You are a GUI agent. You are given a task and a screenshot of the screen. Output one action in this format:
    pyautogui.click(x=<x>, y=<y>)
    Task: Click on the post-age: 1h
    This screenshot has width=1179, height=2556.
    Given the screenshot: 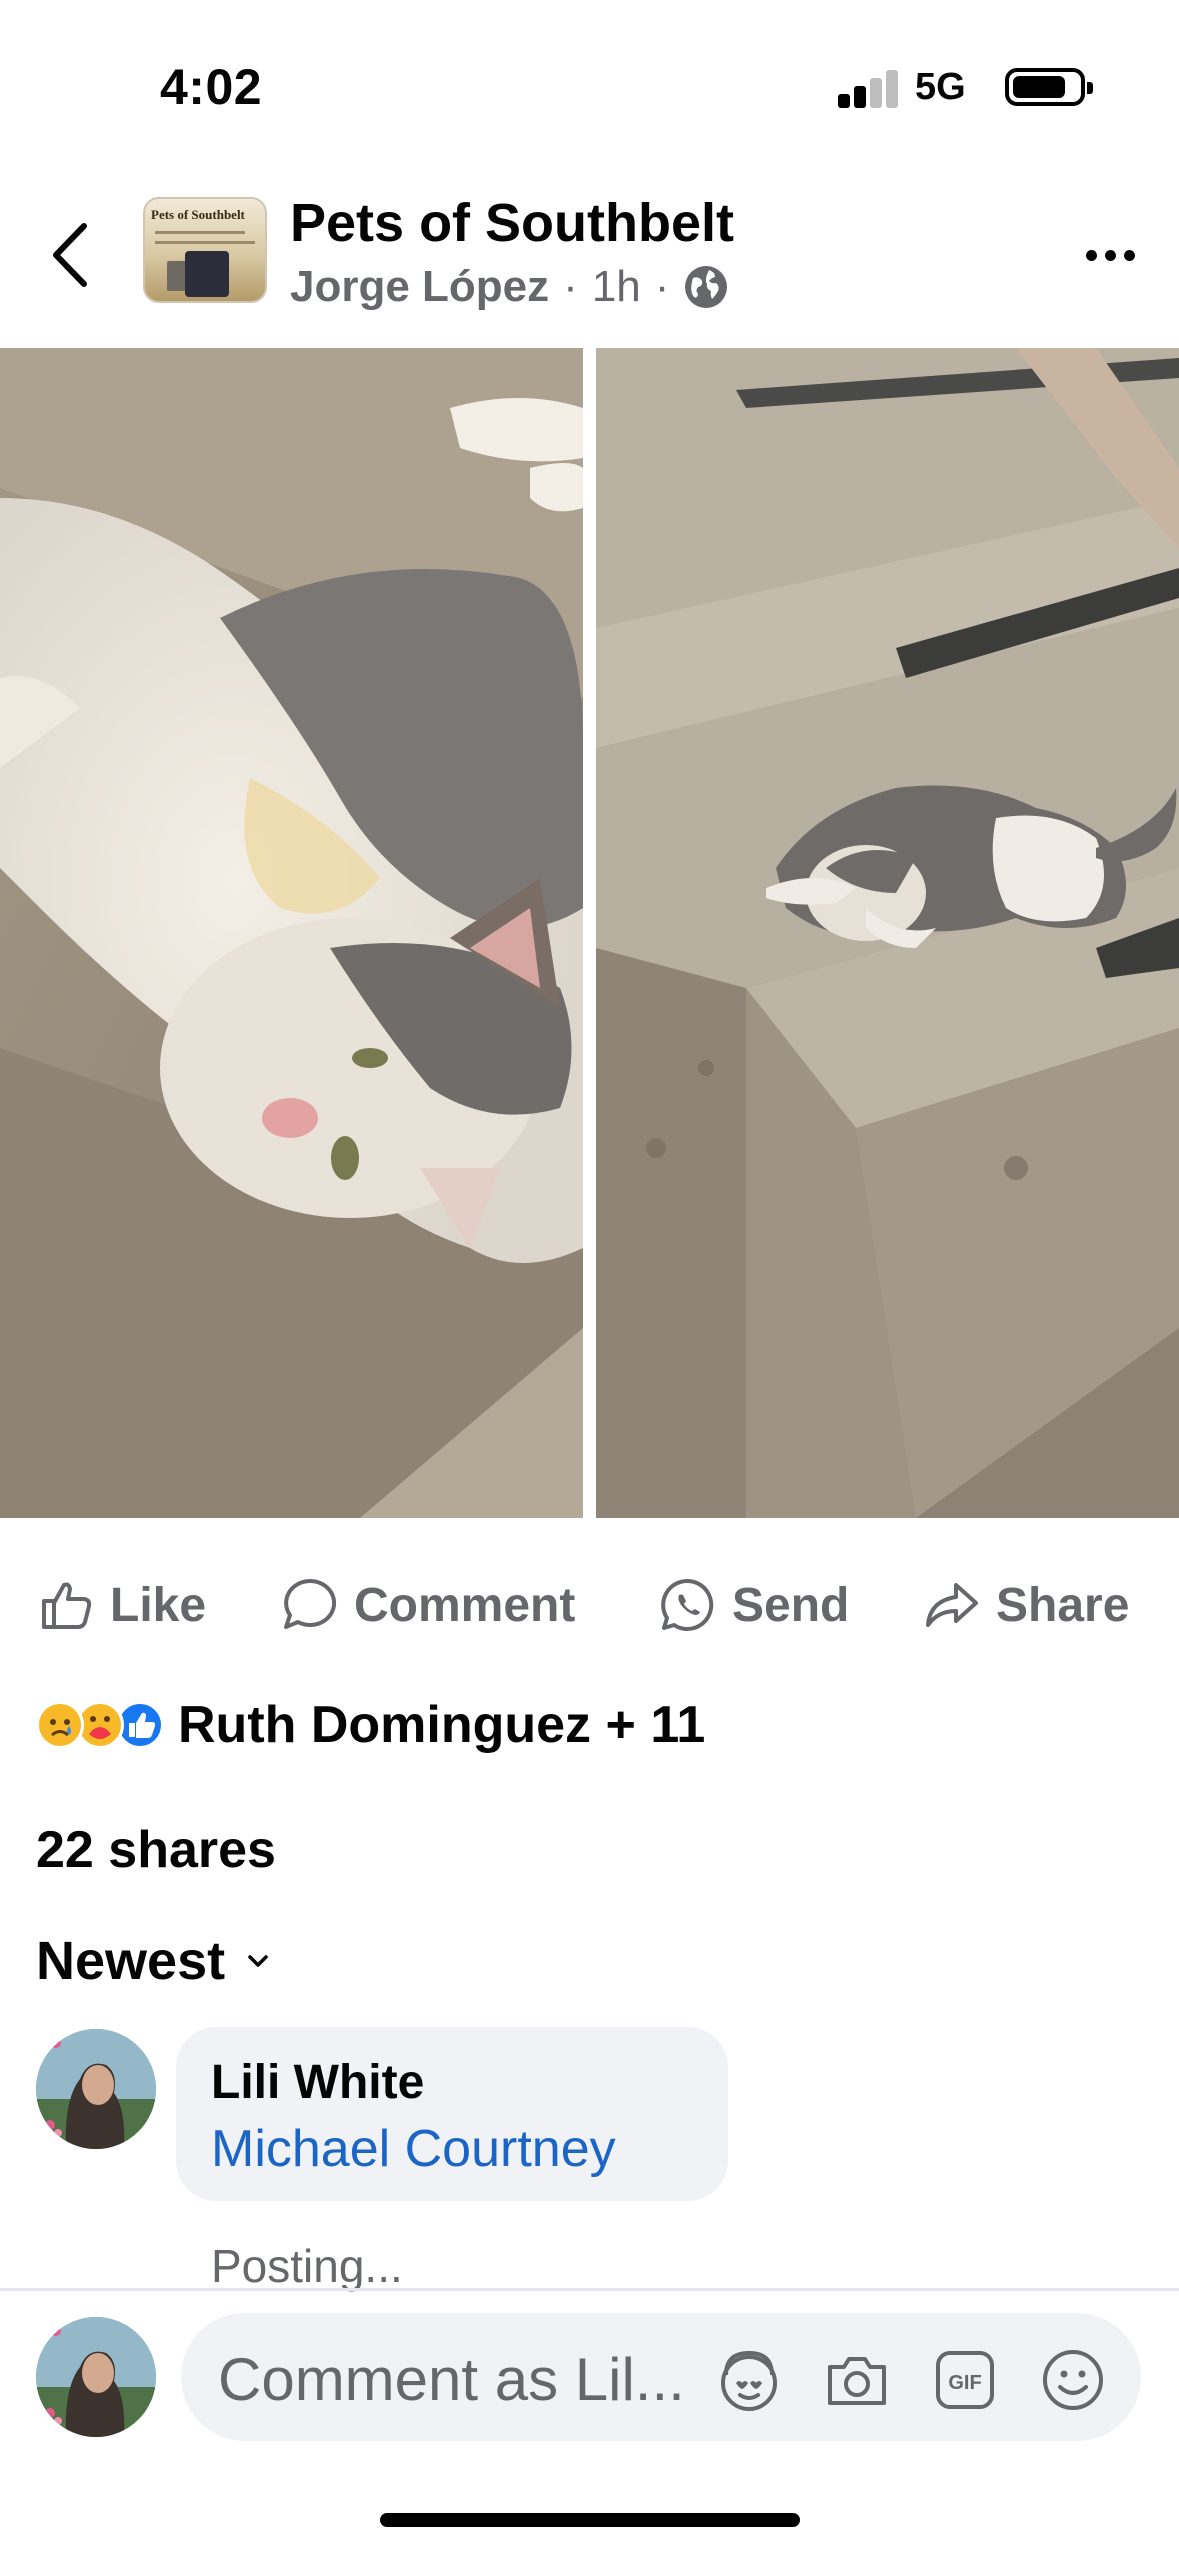 What is the action you would take?
    pyautogui.click(x=616, y=287)
    